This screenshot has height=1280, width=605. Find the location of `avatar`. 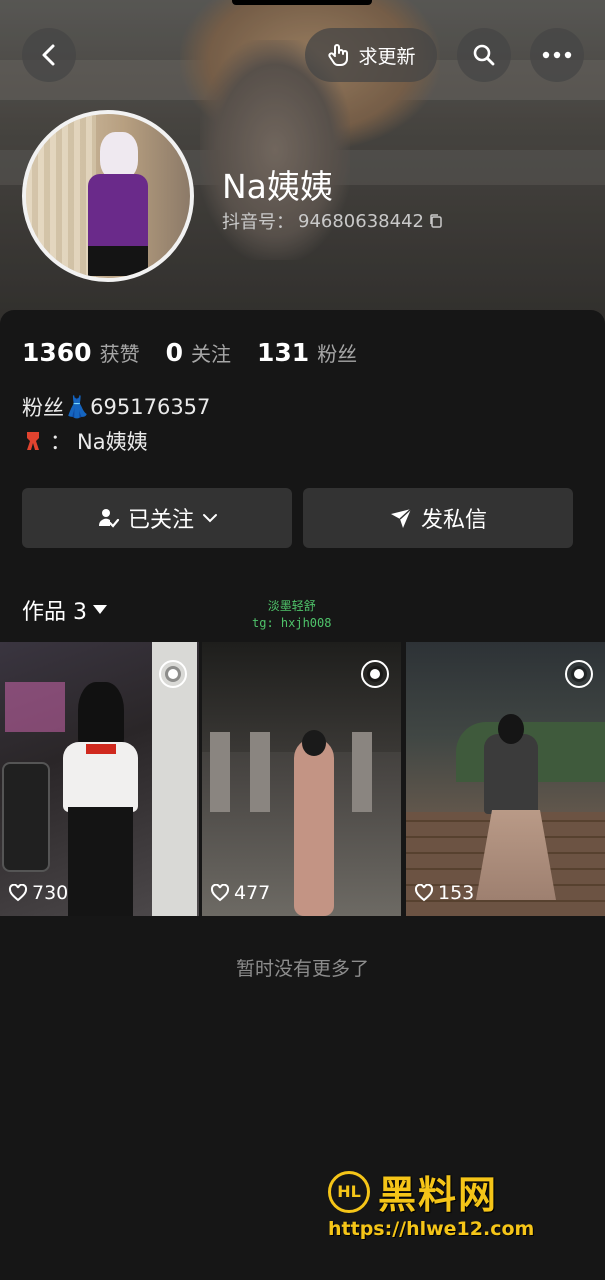

avatar is located at coordinates (108, 196).